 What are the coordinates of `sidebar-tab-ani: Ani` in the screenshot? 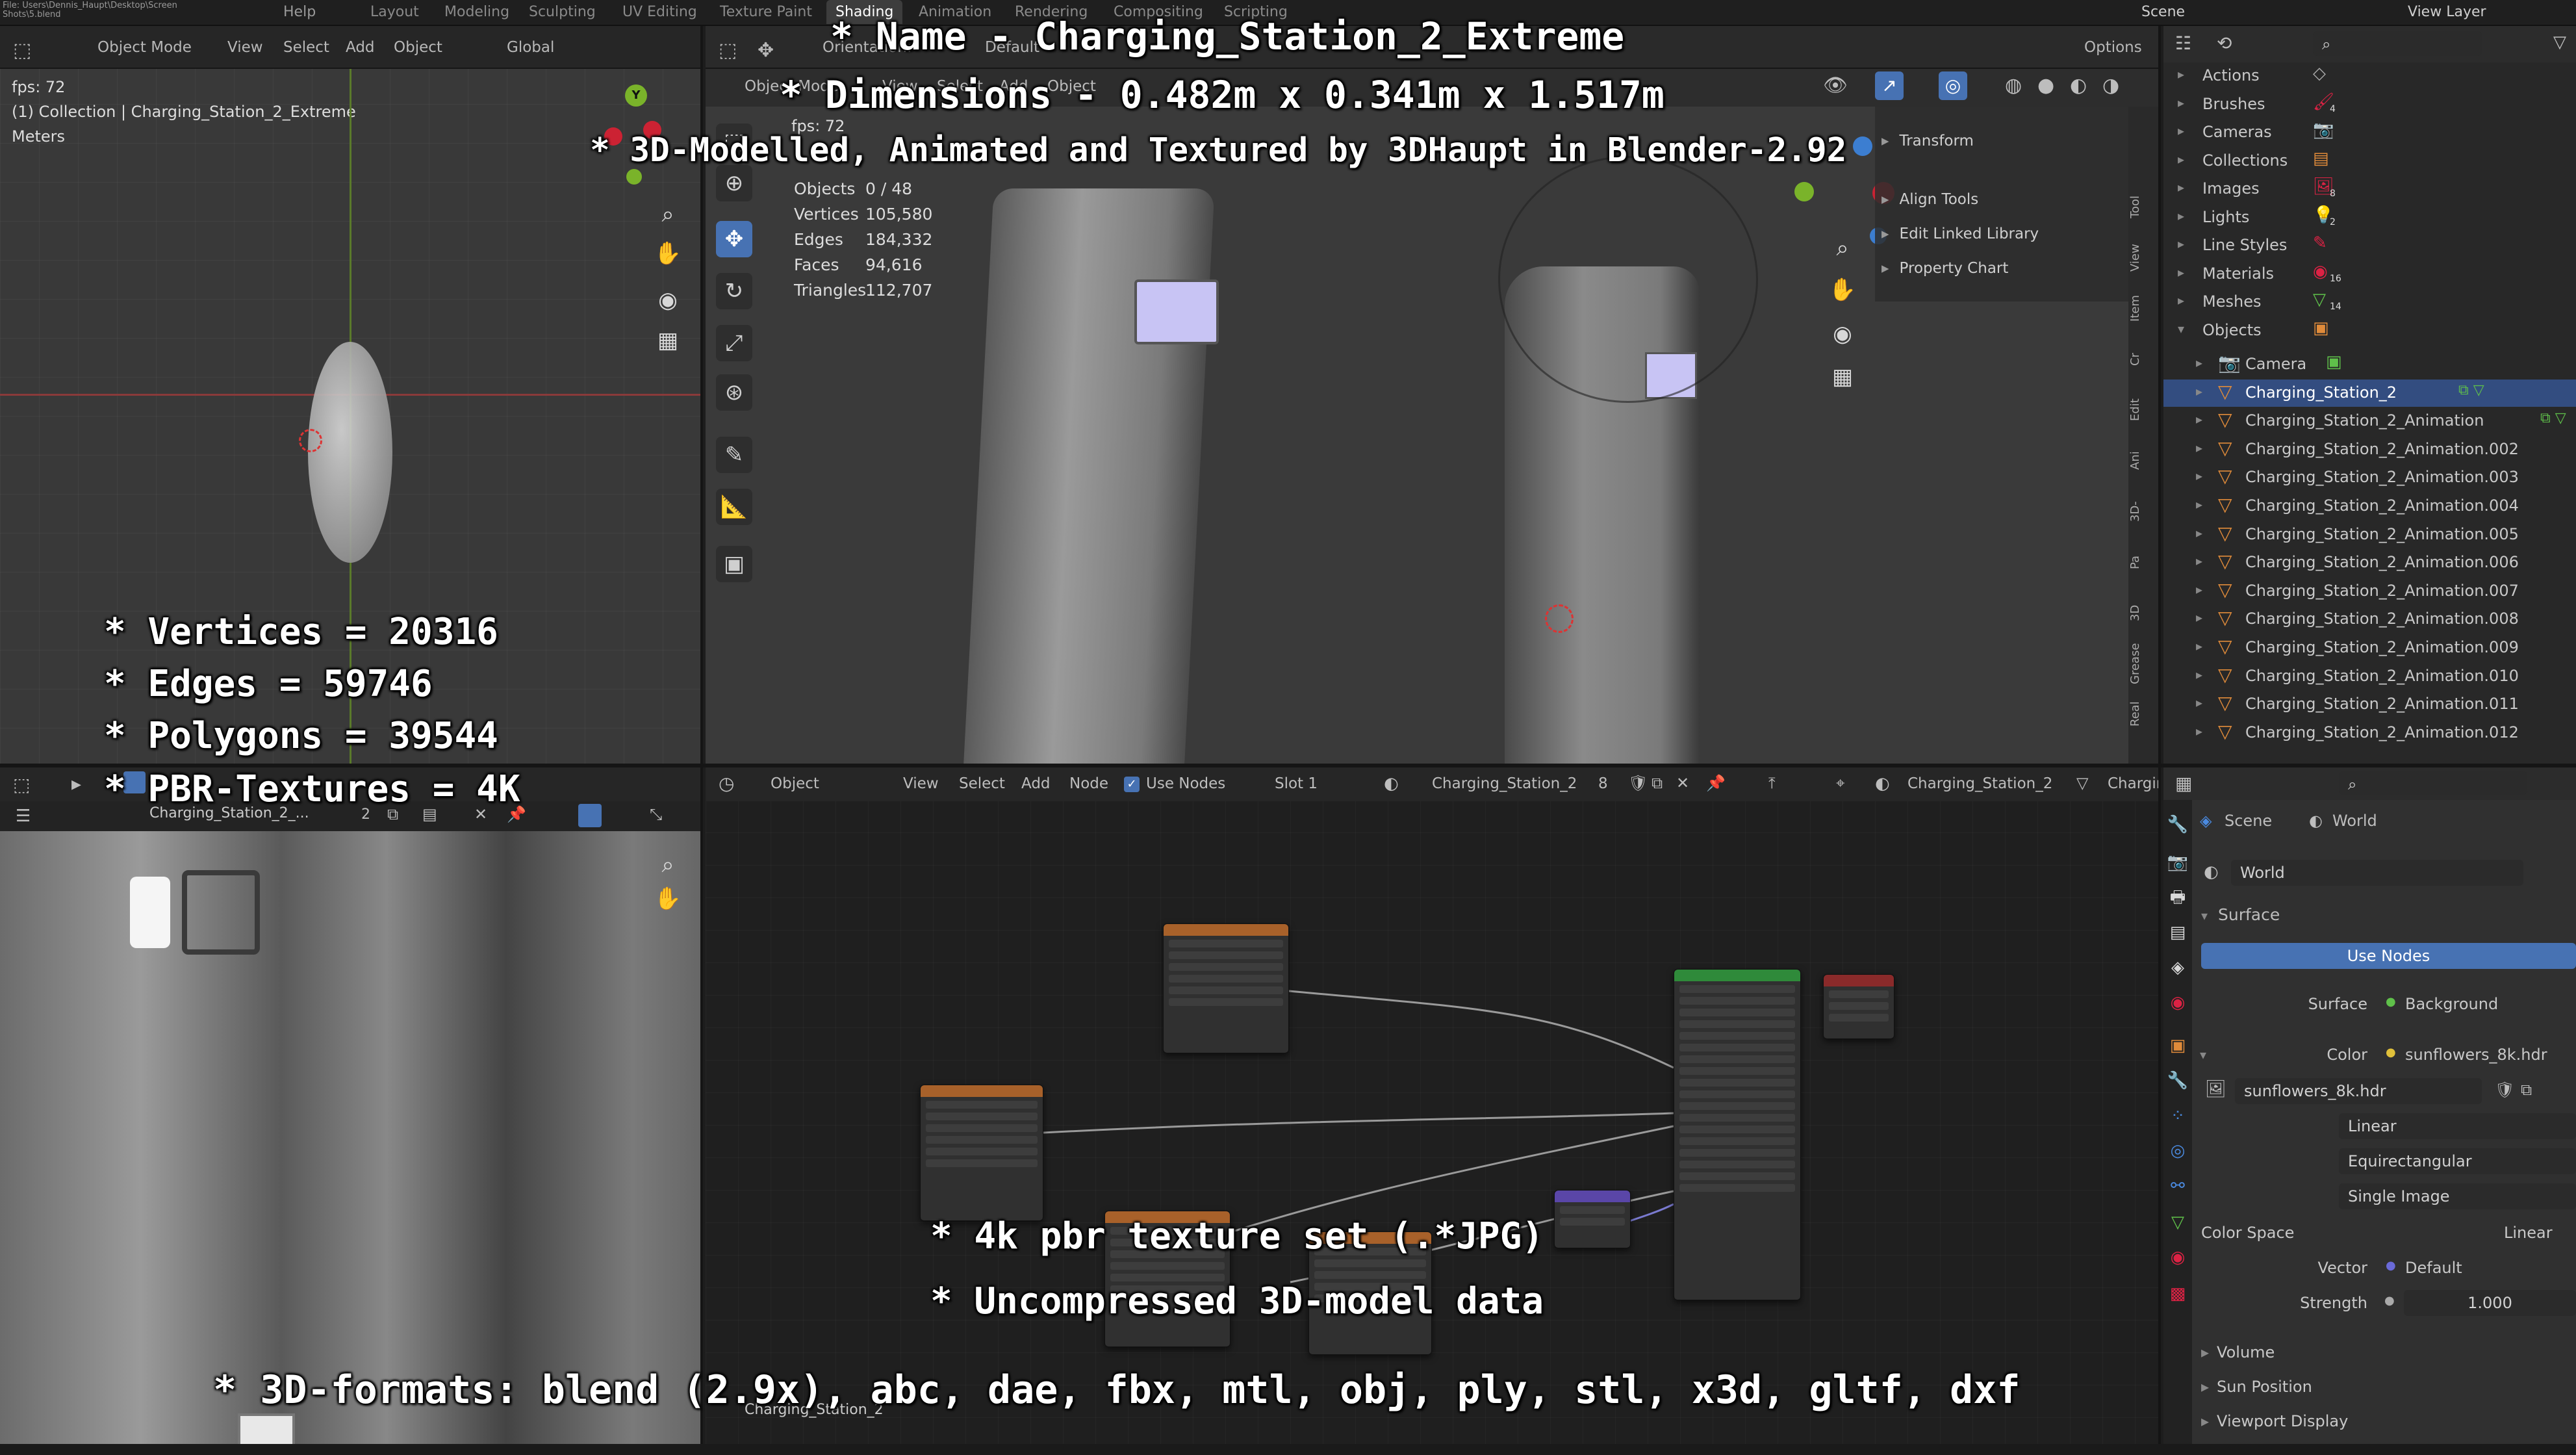 It's located at (2142, 460).